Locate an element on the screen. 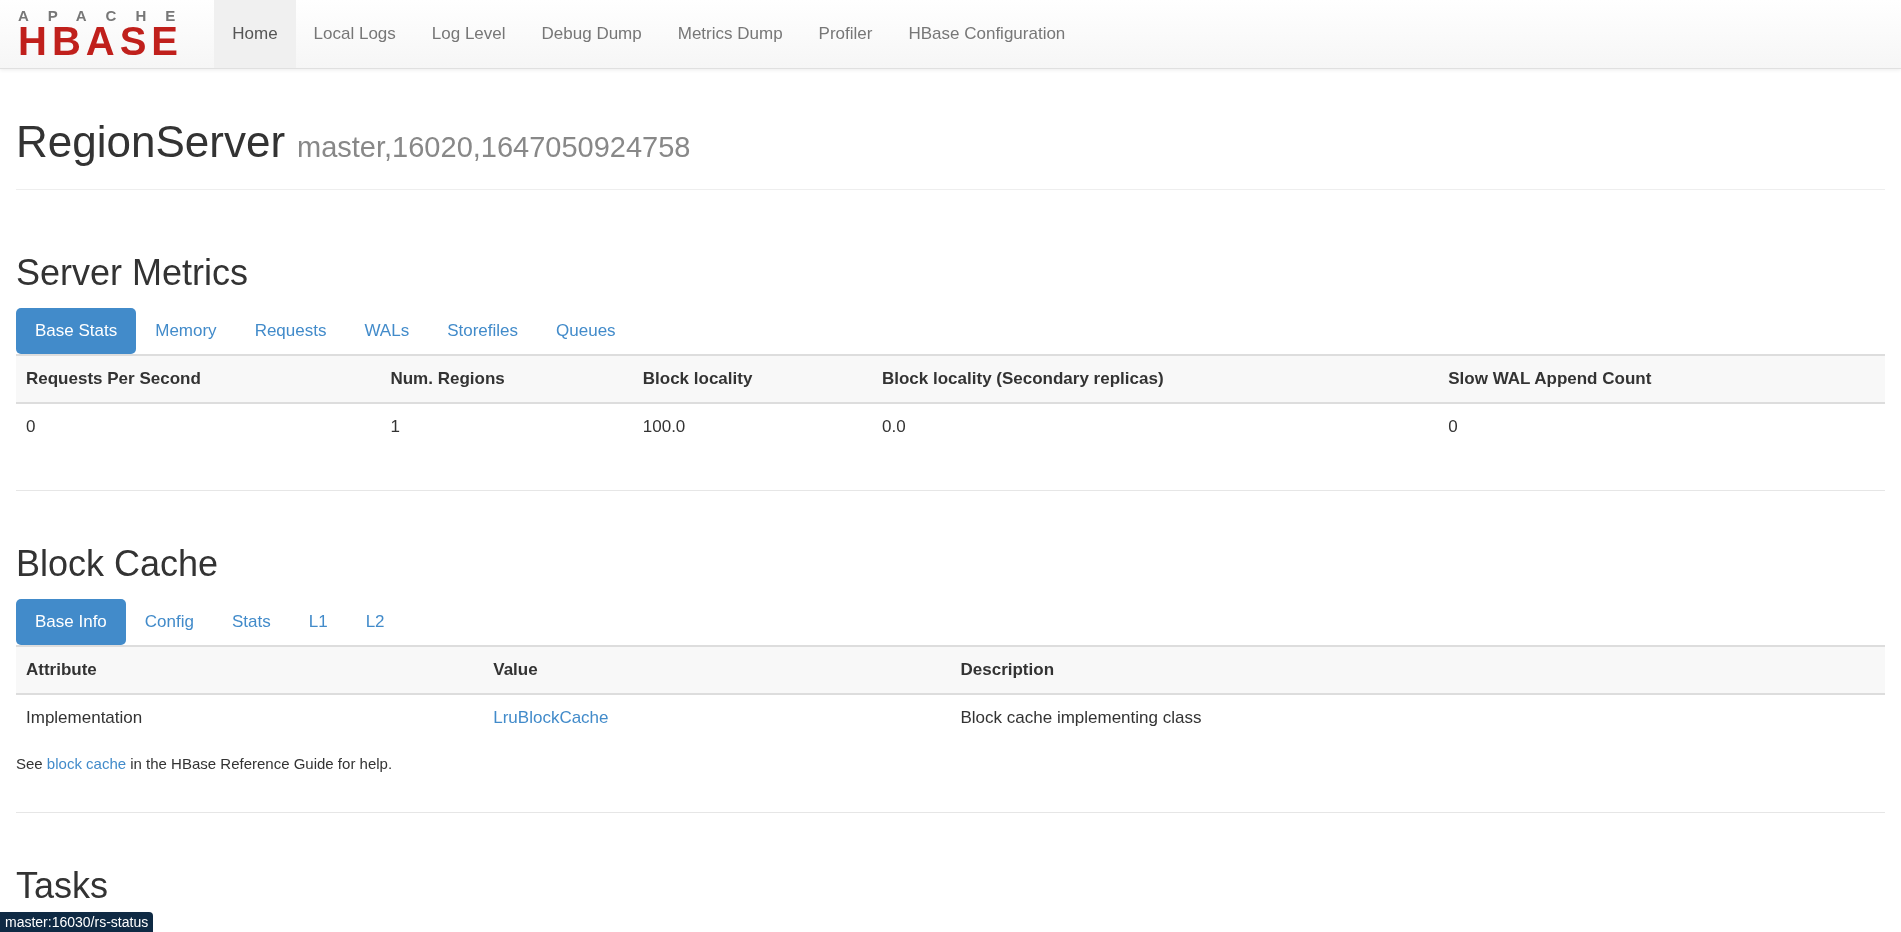  tab: Storefiles is located at coordinates (483, 331).